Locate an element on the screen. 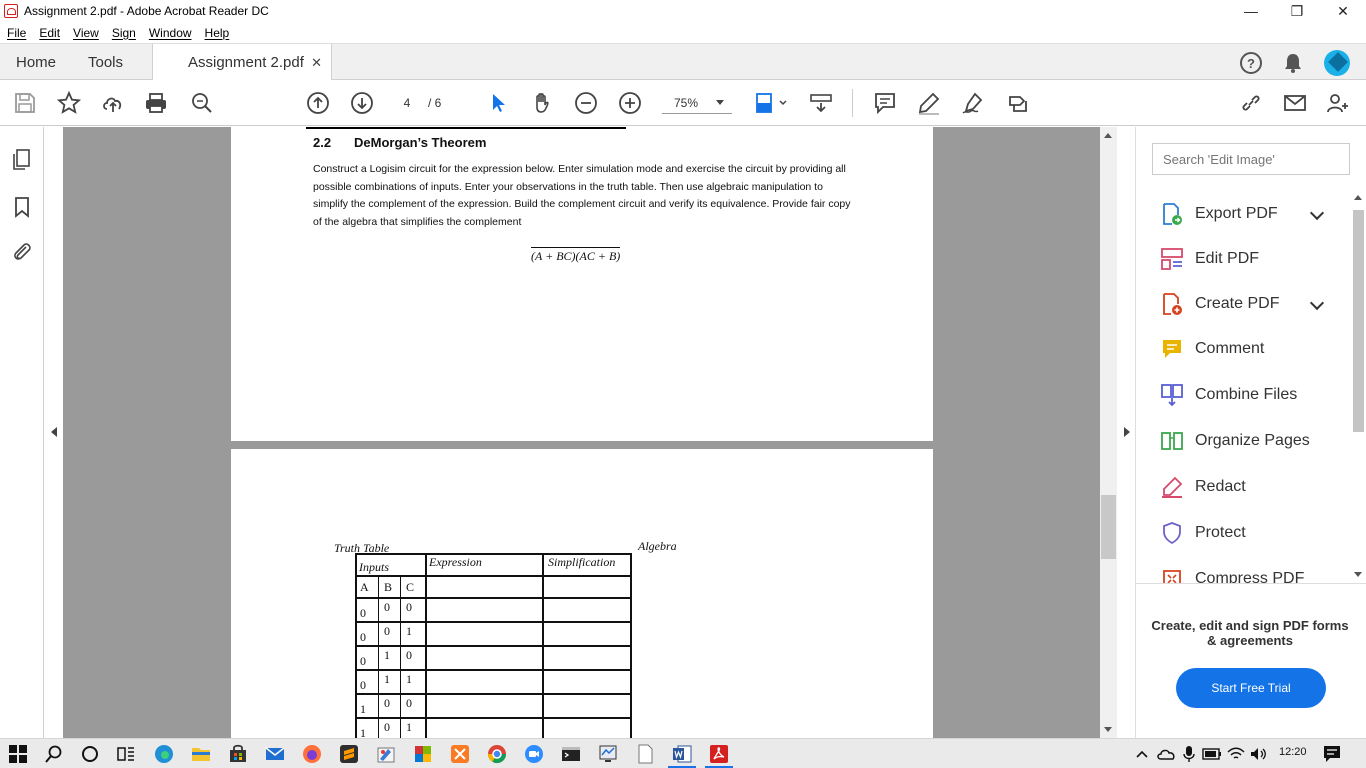 This screenshot has width=1366, height=768. word-icon is located at coordinates (682, 754).